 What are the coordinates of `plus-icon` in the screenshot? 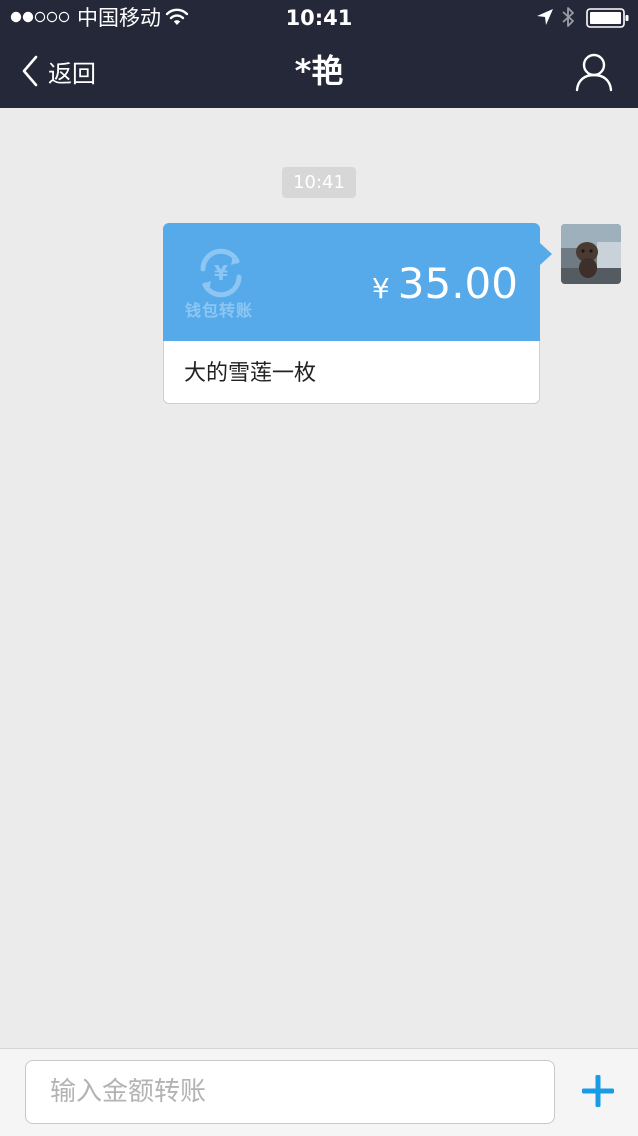 It's located at (598, 1091).